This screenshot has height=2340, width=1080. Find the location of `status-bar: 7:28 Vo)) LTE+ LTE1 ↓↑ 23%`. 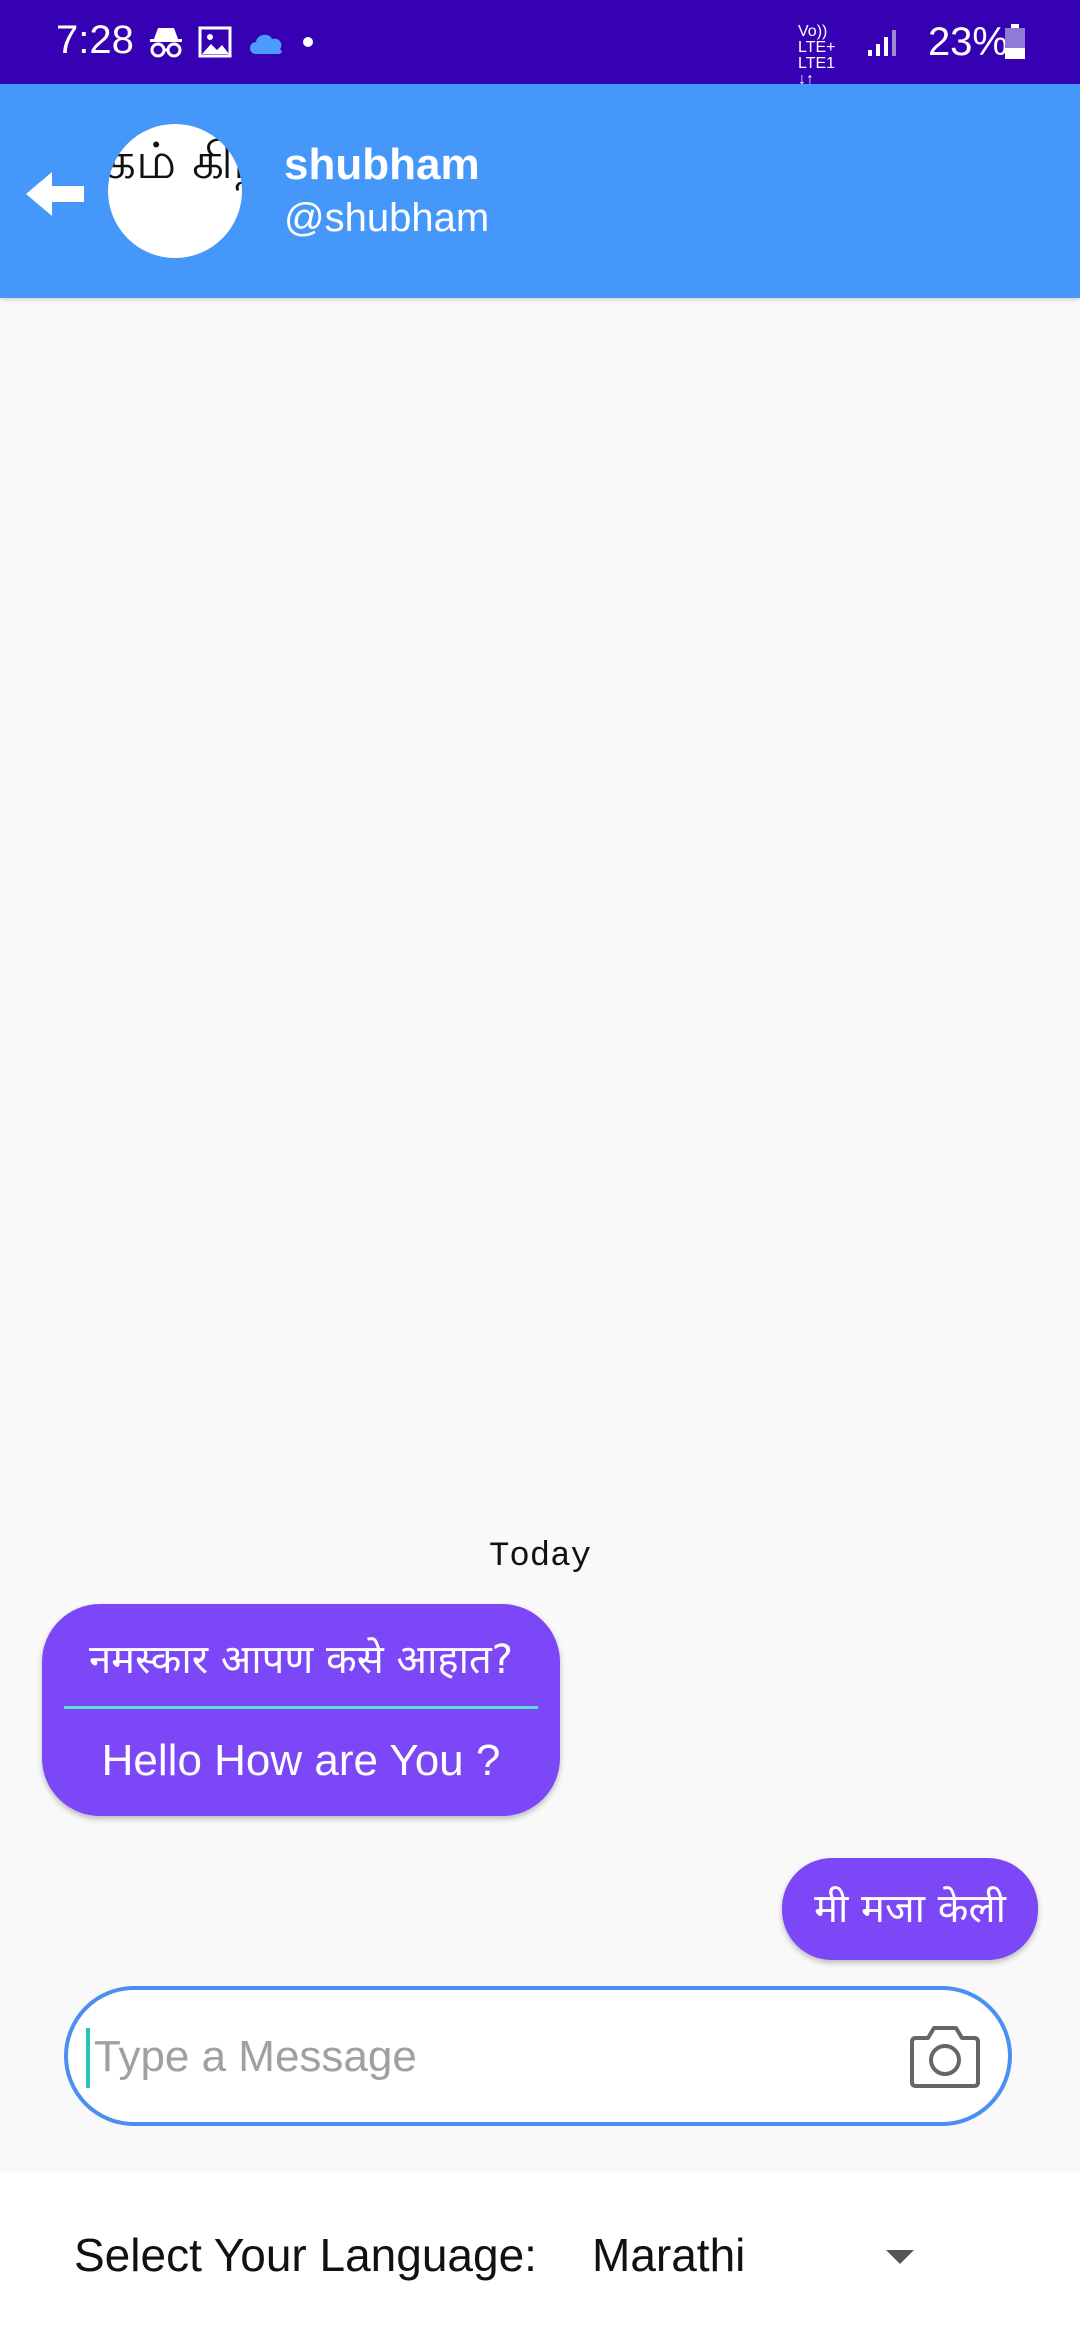

status-bar: 7:28 Vo)) LTE+ LTE1 ↓↑ 23% is located at coordinates (540, 44).